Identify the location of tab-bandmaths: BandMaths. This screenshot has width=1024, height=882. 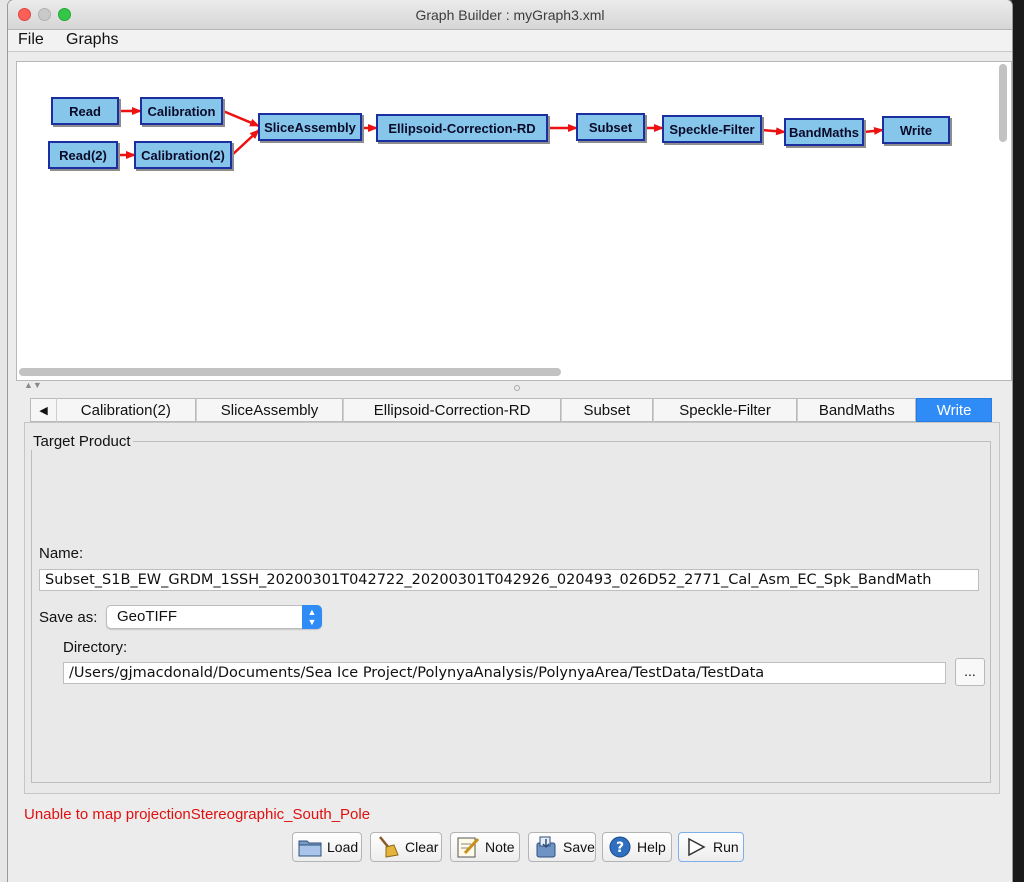
(857, 410).